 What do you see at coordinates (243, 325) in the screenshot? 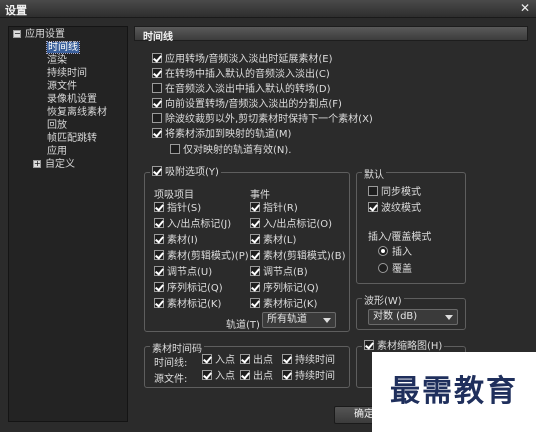
I see `track-label: 轨道(T)` at bounding box center [243, 325].